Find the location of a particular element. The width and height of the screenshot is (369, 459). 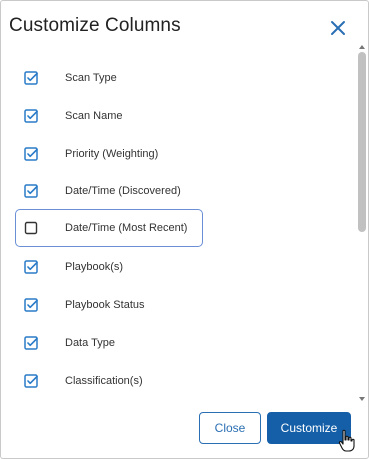

scroll-down-arrow-icon is located at coordinates (362, 395).